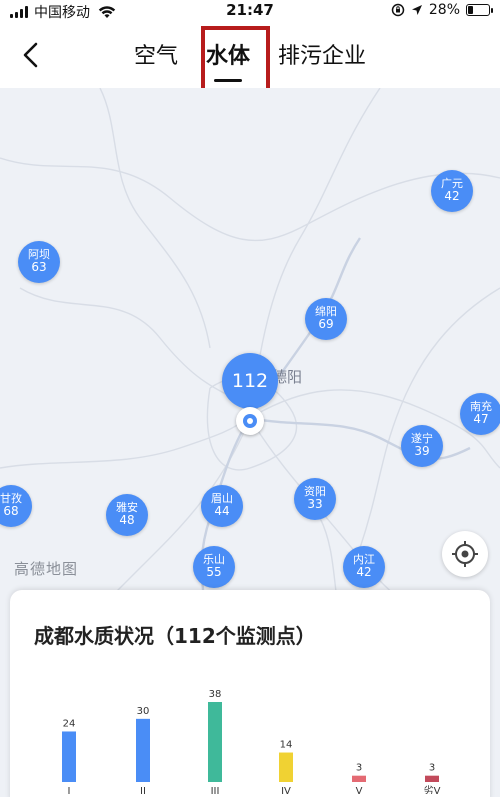 Image resolution: width=500 pixels, height=797 pixels. I want to click on marker-value: 33, so click(315, 504).